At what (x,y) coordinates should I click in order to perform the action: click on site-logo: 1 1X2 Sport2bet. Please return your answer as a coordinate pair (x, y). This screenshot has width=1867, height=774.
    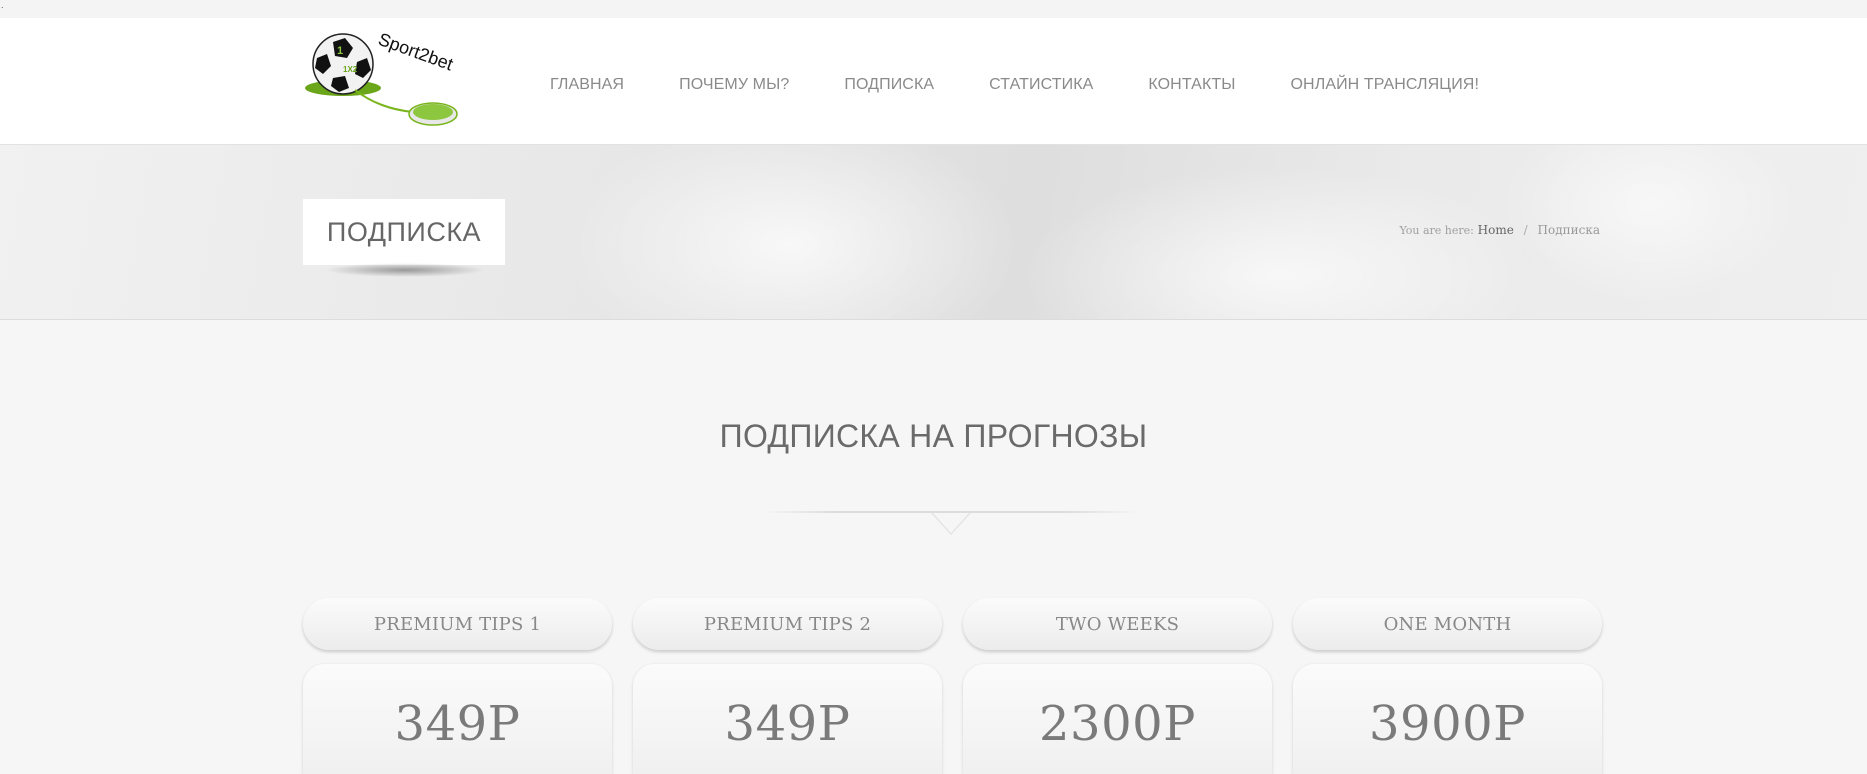
    Looking at the image, I should click on (388, 80).